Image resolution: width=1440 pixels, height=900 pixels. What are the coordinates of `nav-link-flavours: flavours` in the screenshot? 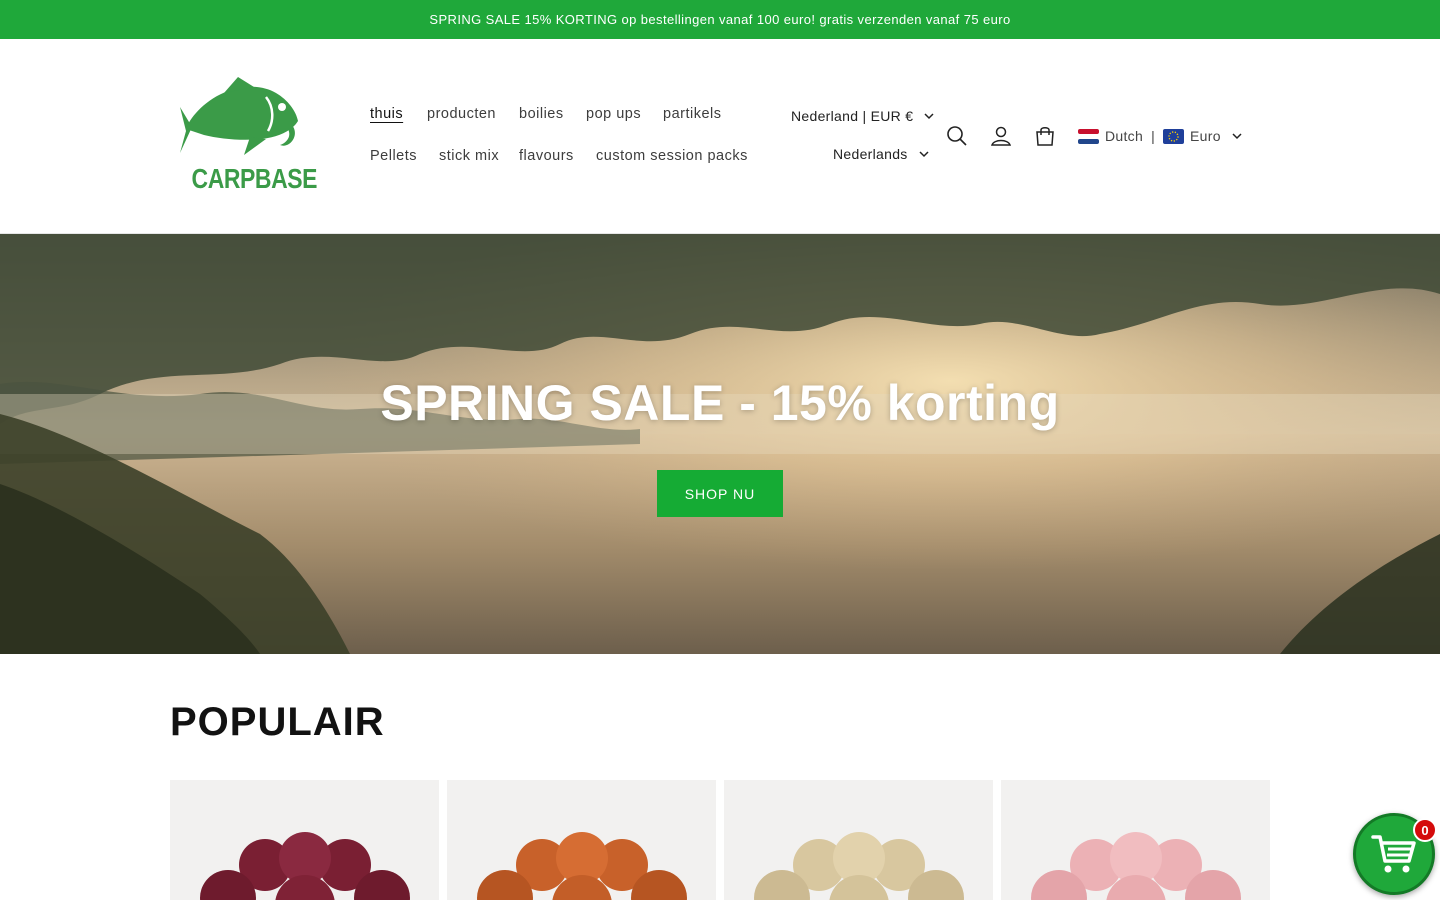 It's located at (546, 156).